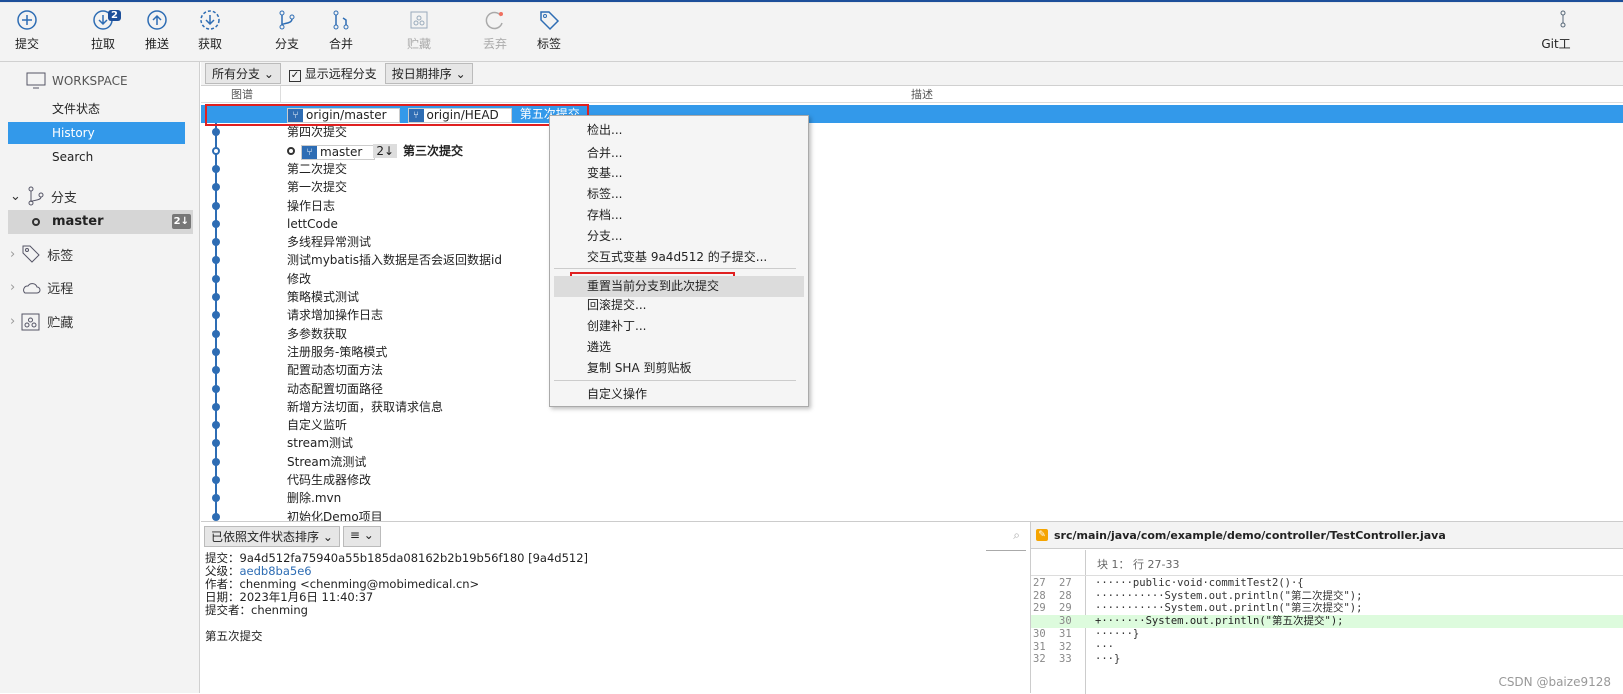 This screenshot has height=694, width=1623. What do you see at coordinates (41, 321) in the screenshot?
I see `stashes-group: › 贮藏` at bounding box center [41, 321].